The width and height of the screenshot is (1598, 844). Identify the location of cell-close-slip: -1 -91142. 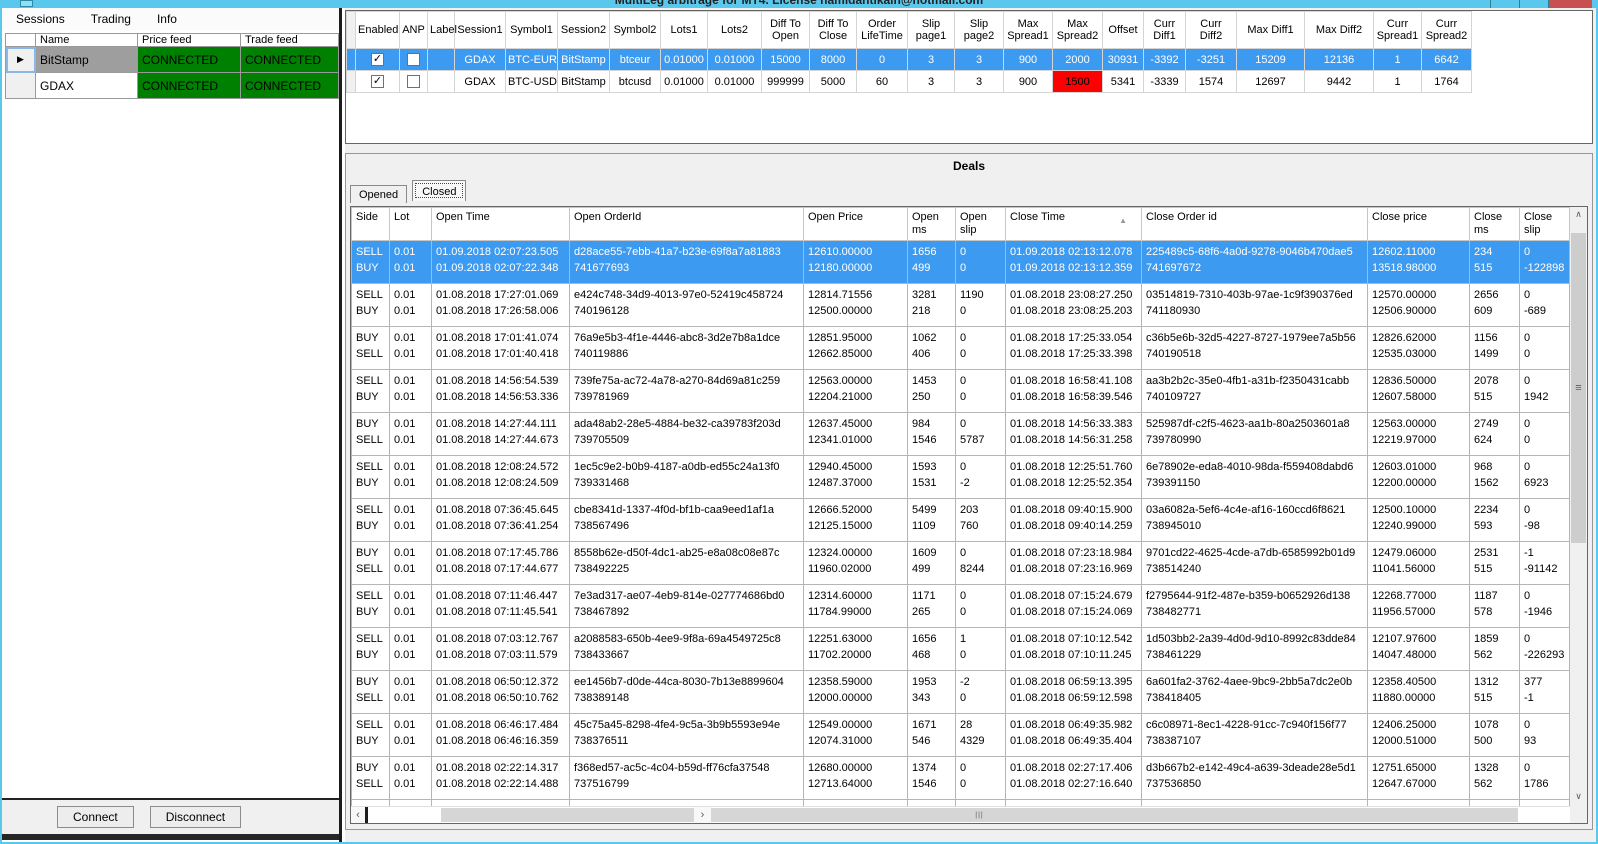
(1544, 563).